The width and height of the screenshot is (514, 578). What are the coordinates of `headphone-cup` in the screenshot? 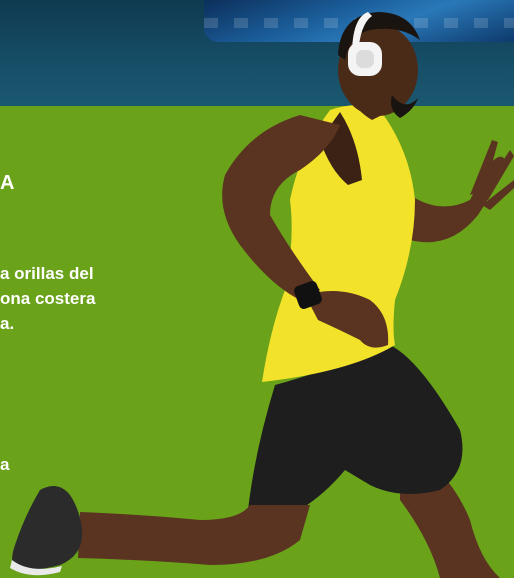 It's located at (365, 59).